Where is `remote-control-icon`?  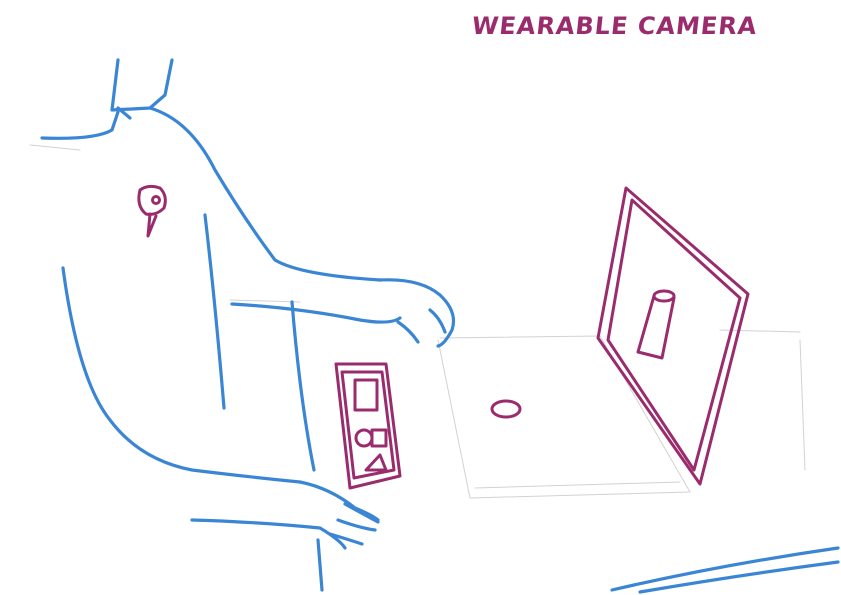
remote-control-icon is located at coordinates (368, 426).